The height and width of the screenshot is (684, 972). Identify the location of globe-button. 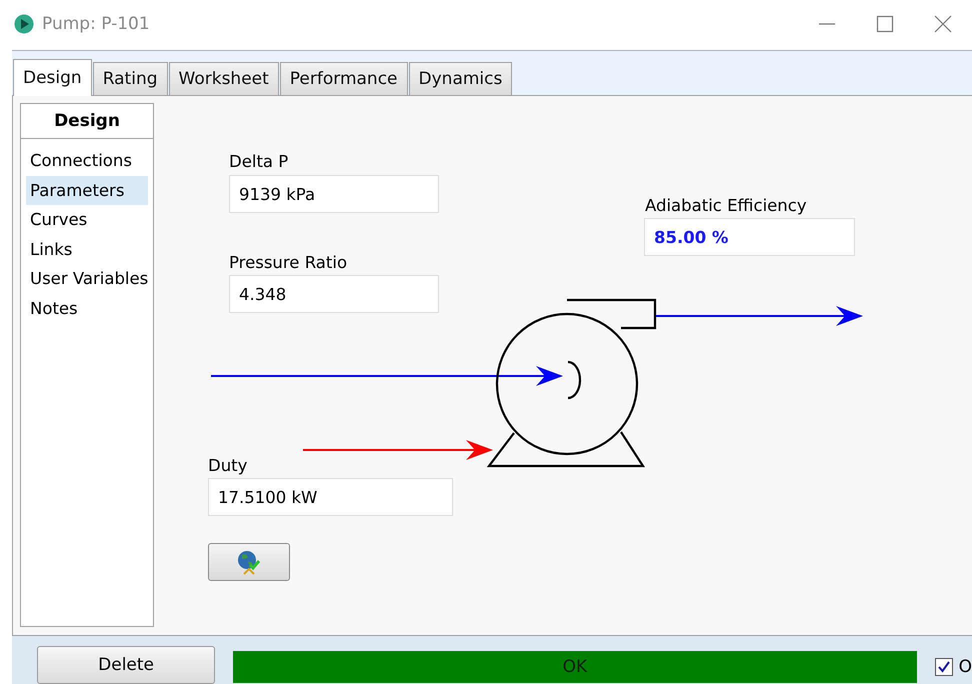
(249, 562).